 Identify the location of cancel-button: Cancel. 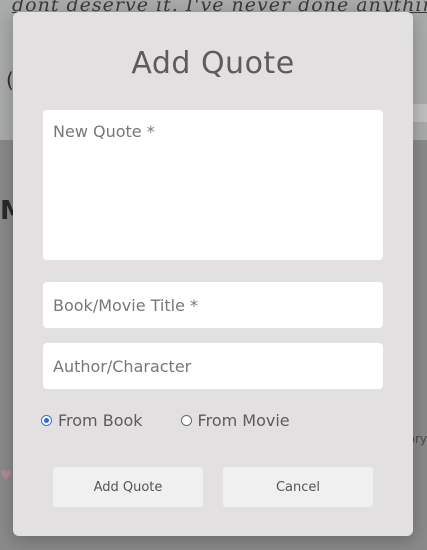
(298, 487).